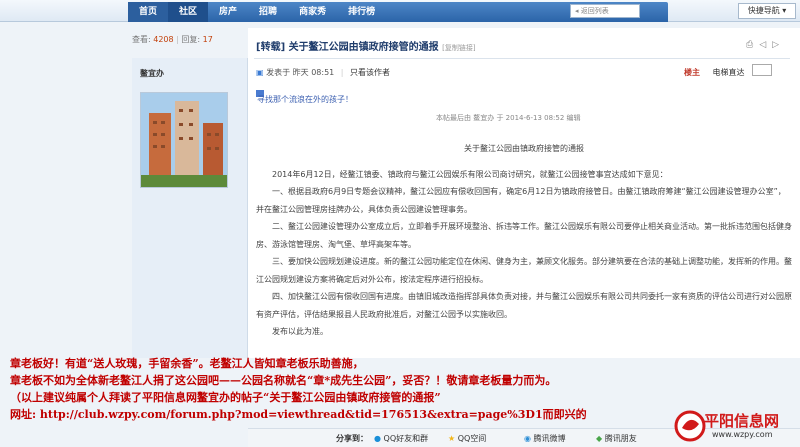 This screenshot has height=447, width=800. Describe the element at coordinates (300, 72) in the screenshot. I see `post-time: 发表于 昨天 08:51` at that location.